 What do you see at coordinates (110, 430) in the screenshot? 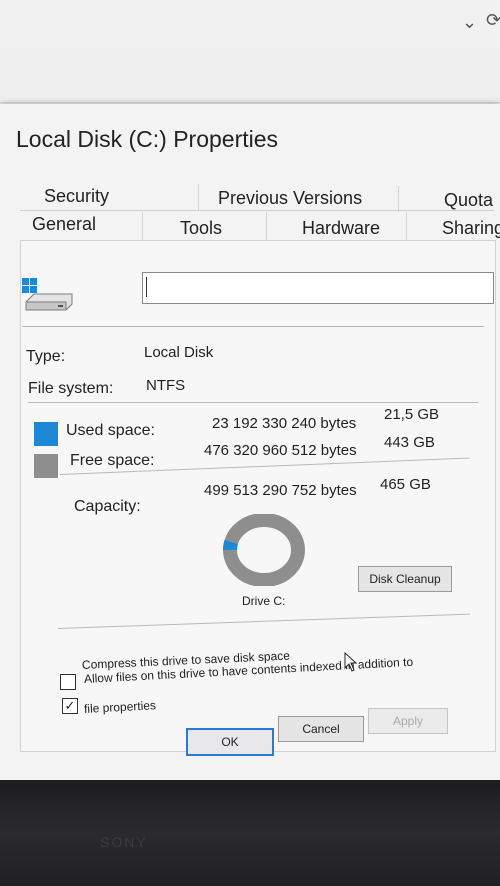
I see `used-space-label: Used space:` at bounding box center [110, 430].